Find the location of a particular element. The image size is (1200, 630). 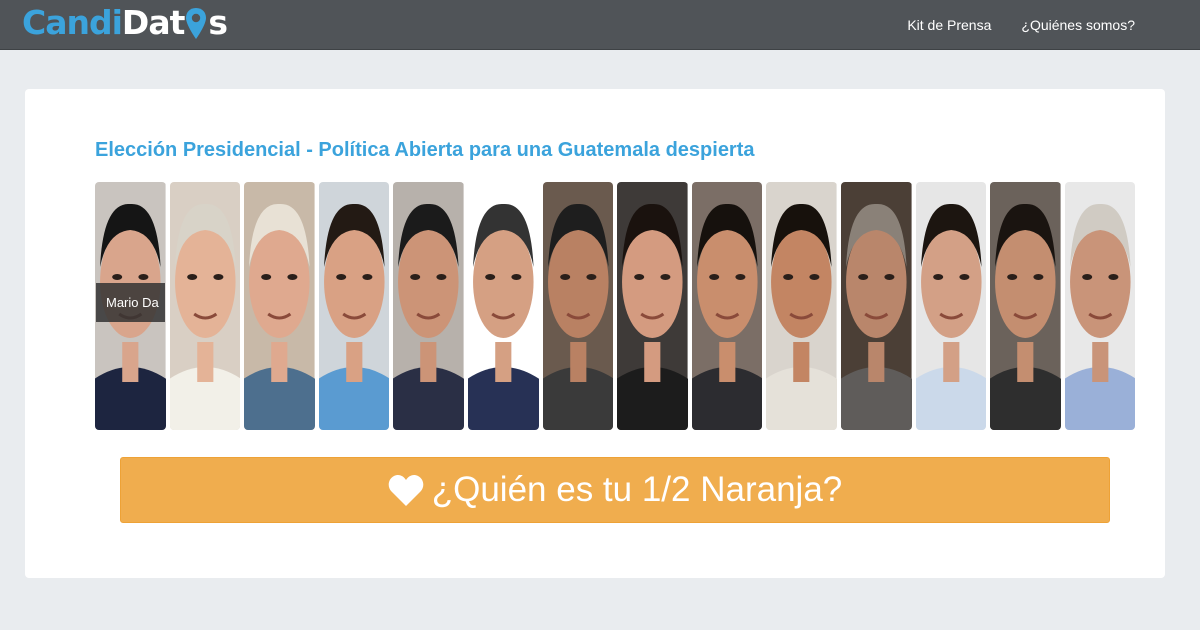

nav-links: Kit de Prensa ¿Quiénes somos? is located at coordinates (1021, 25).